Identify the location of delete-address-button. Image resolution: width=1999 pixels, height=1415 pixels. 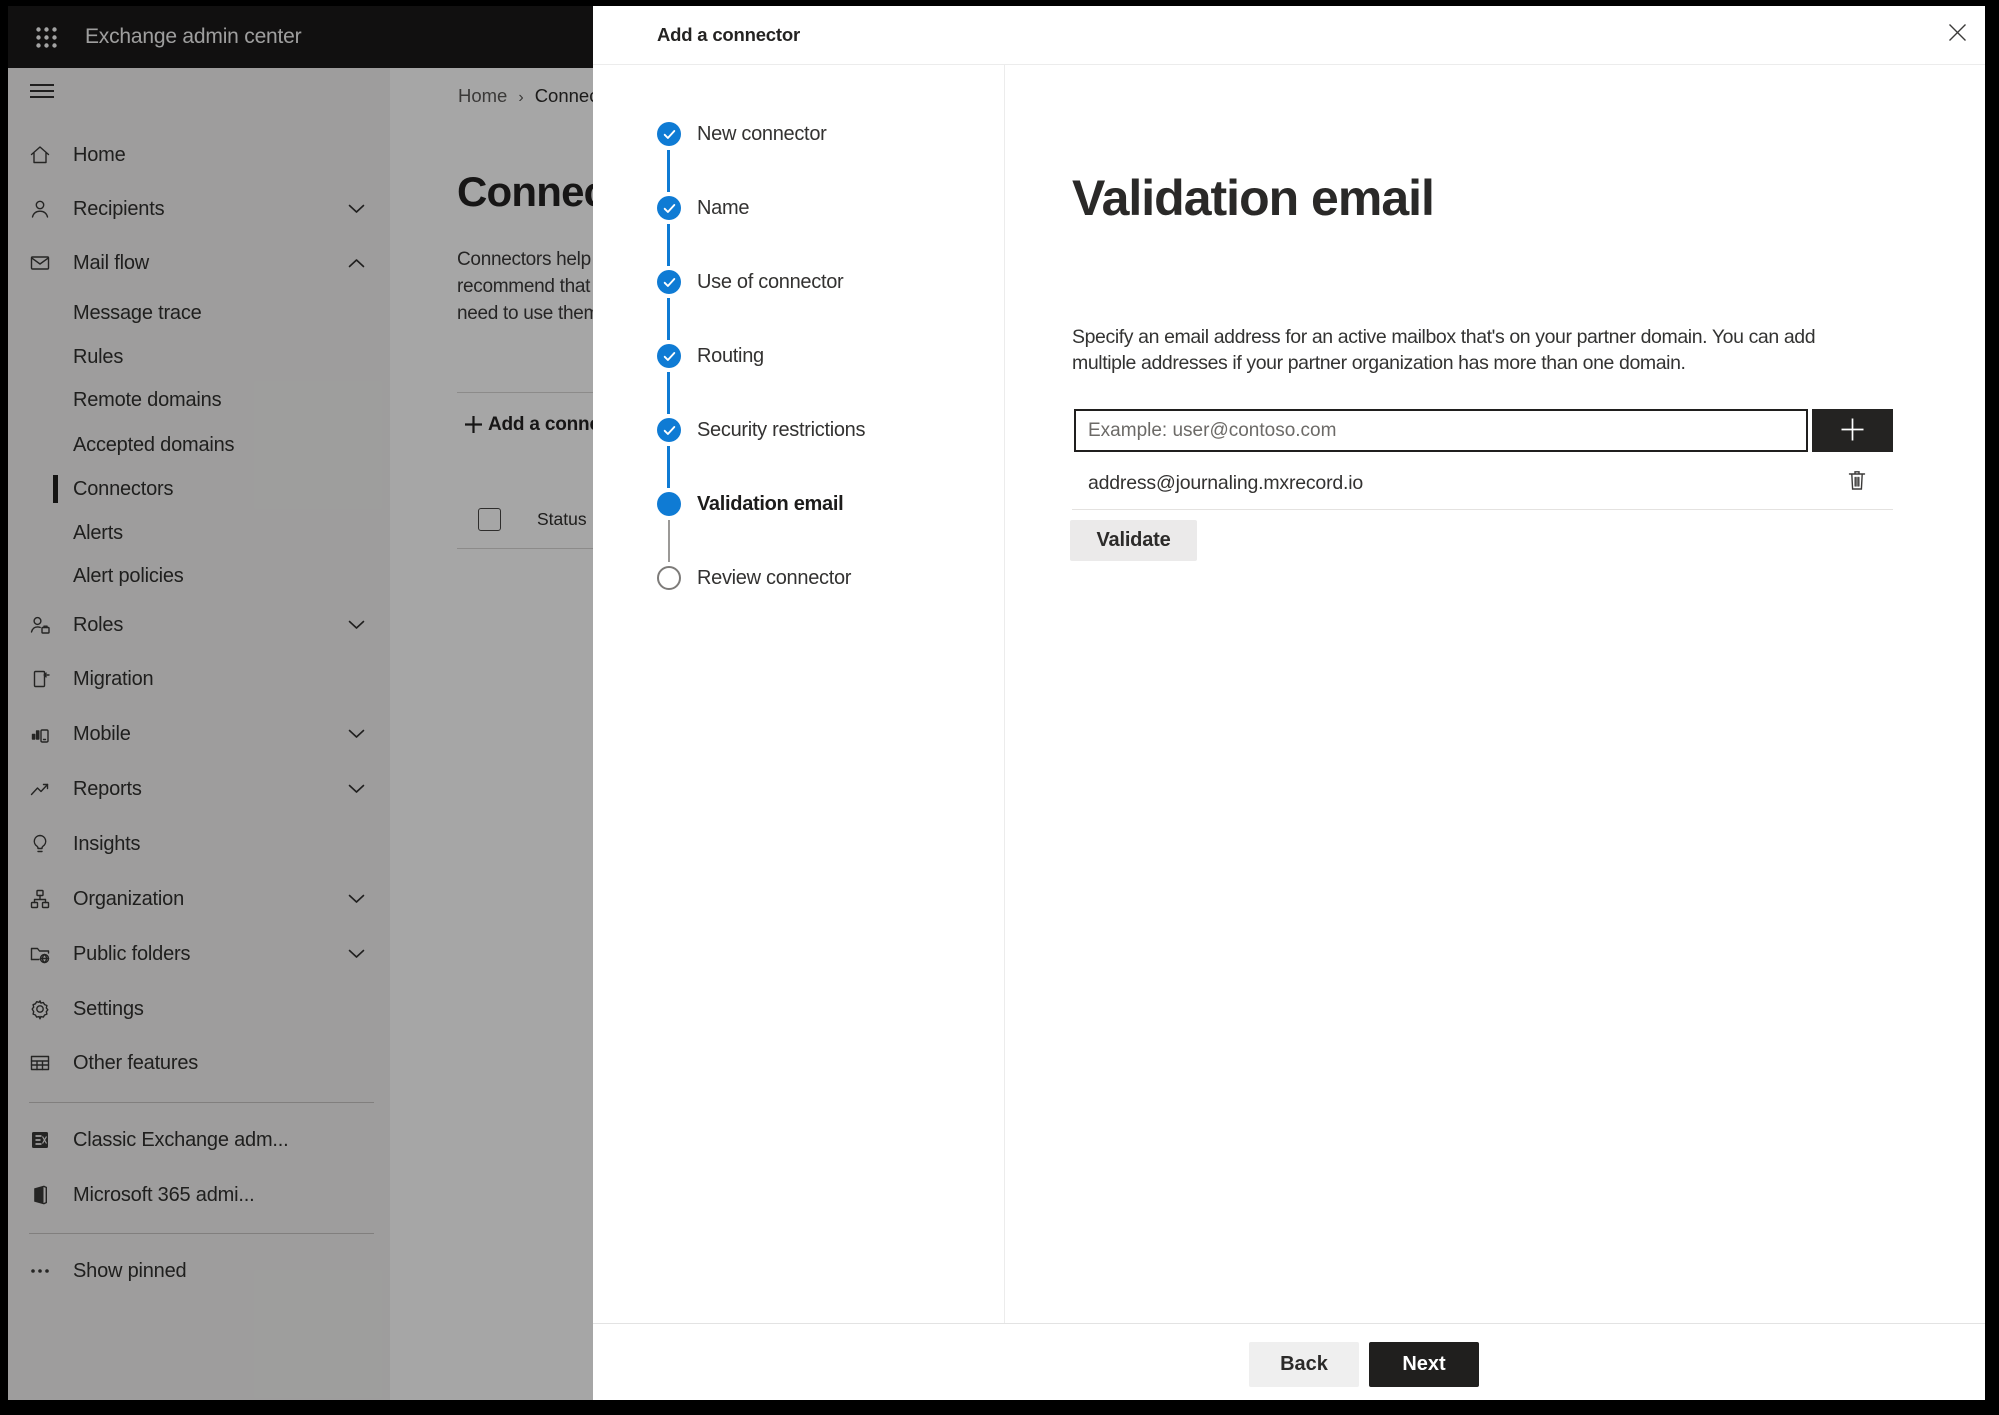
(1857, 482).